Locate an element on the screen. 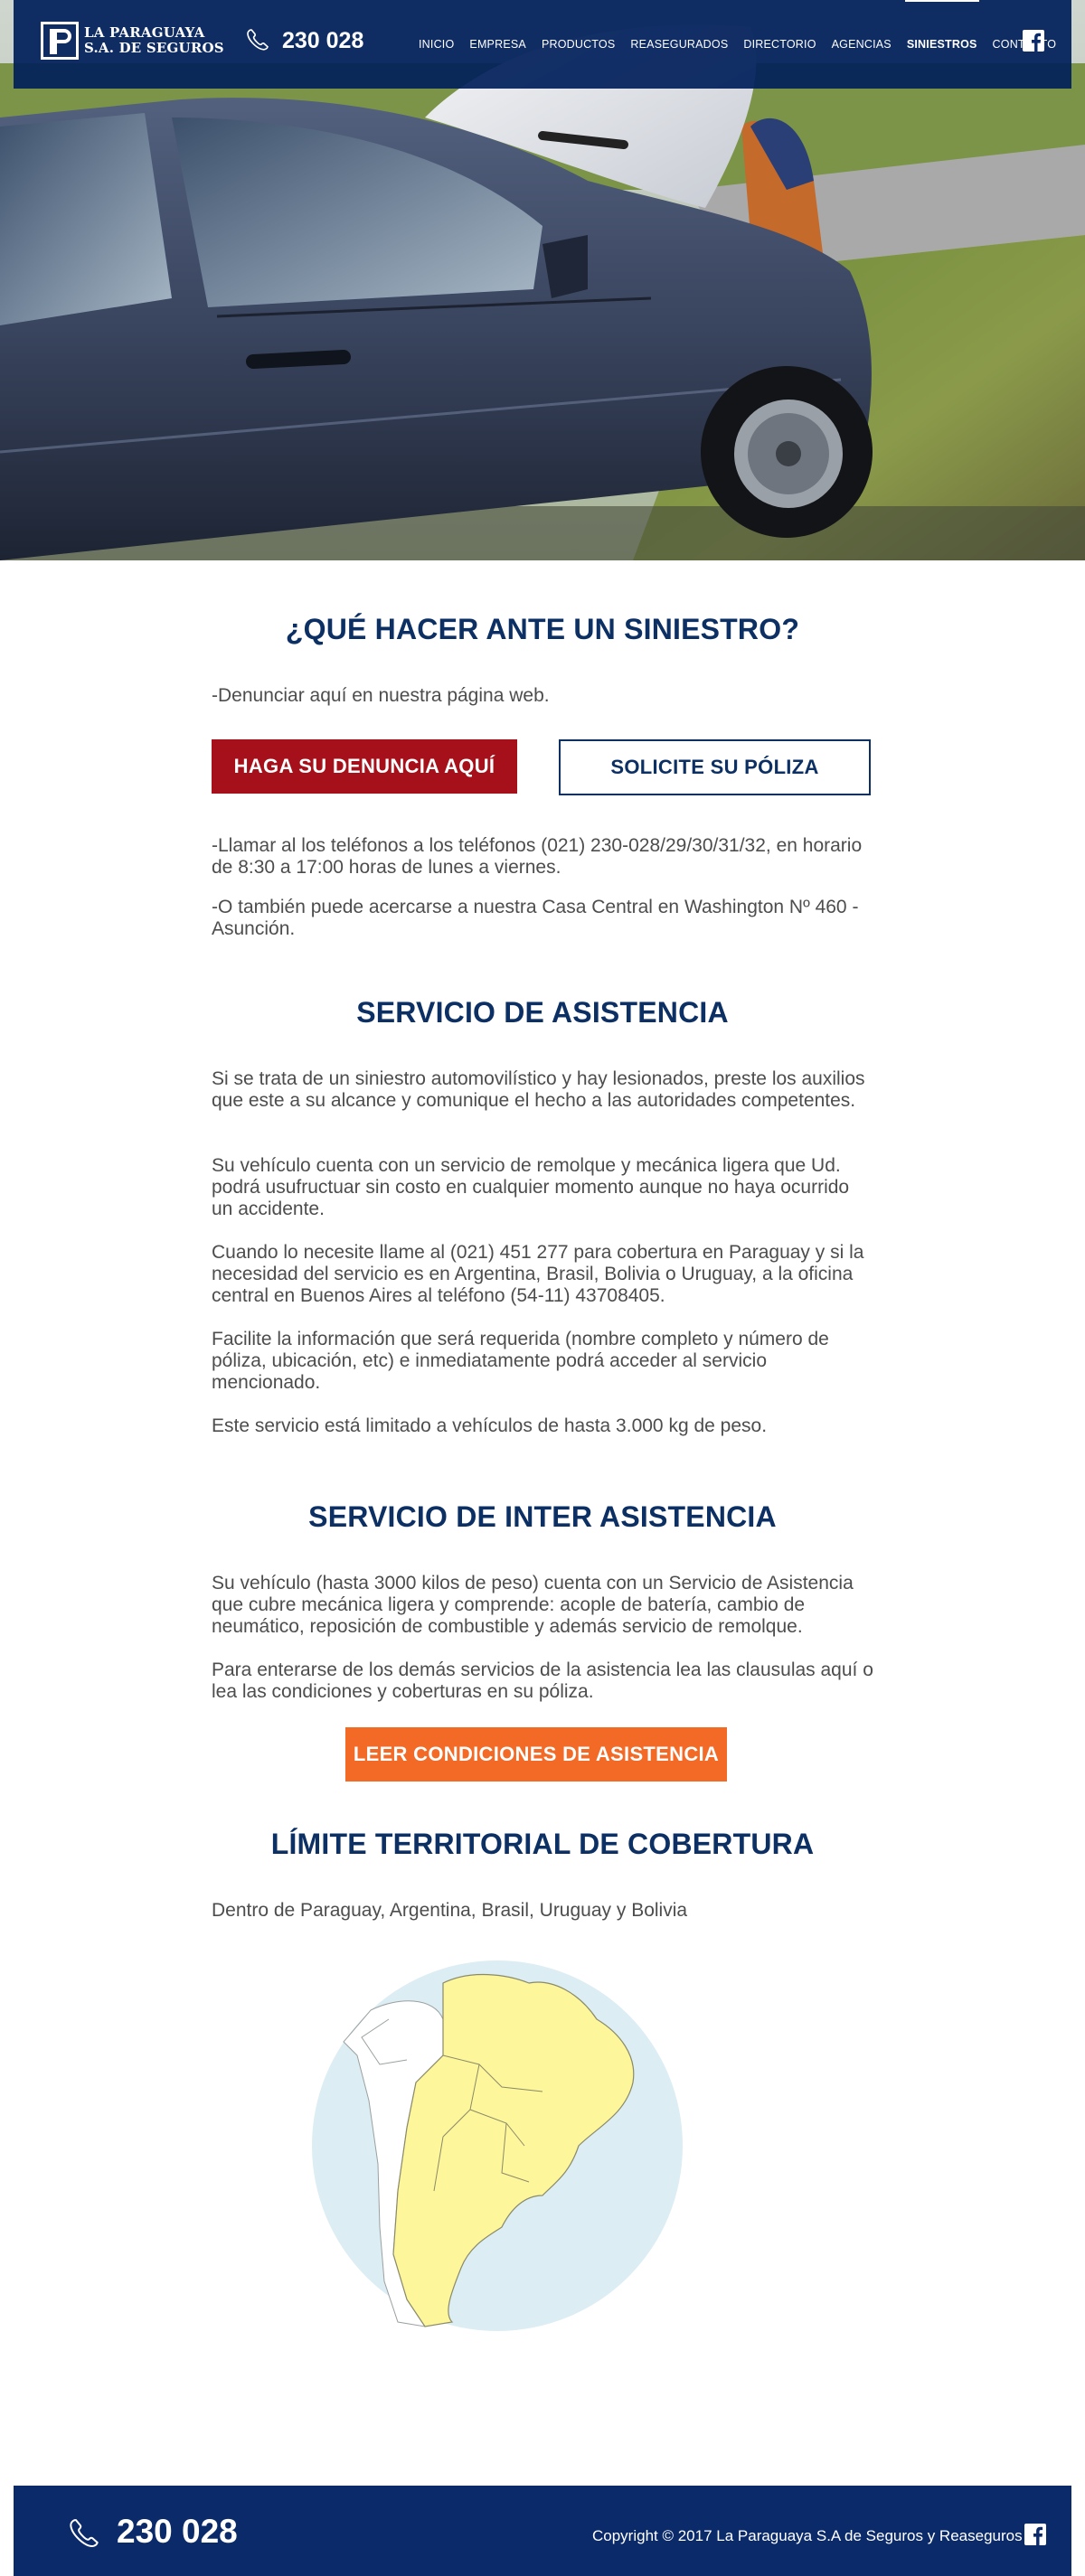 This screenshot has width=1085, height=2576. section-title-siniestro: ¿QUÉ HACER ANTE UN SINIESTRO? is located at coordinates (542, 629).